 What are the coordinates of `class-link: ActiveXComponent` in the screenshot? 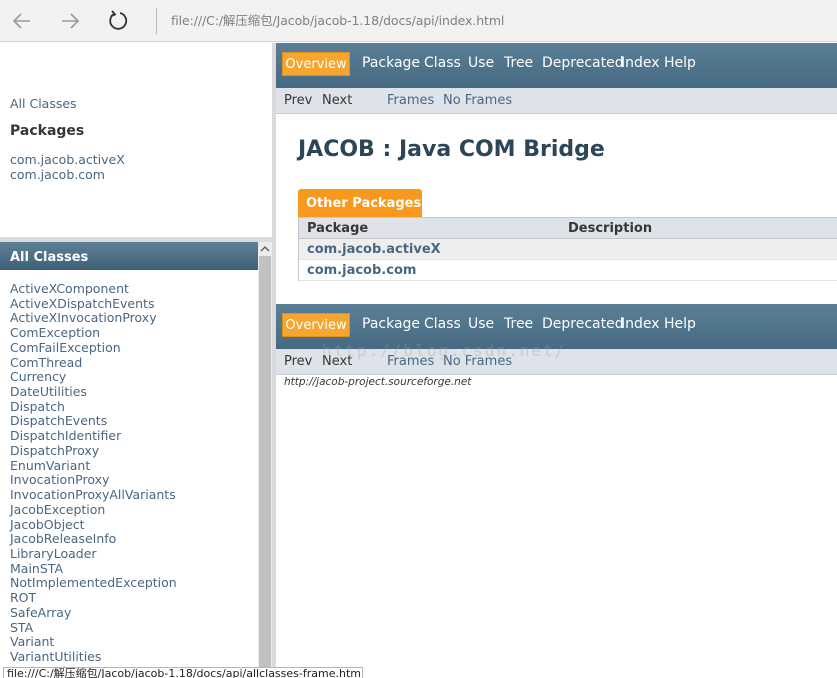 It's located at (93, 289).